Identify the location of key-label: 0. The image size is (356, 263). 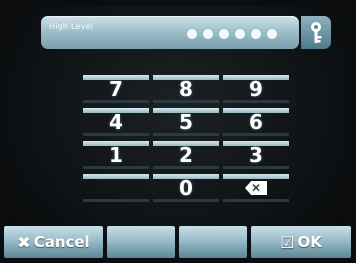
(186, 188).